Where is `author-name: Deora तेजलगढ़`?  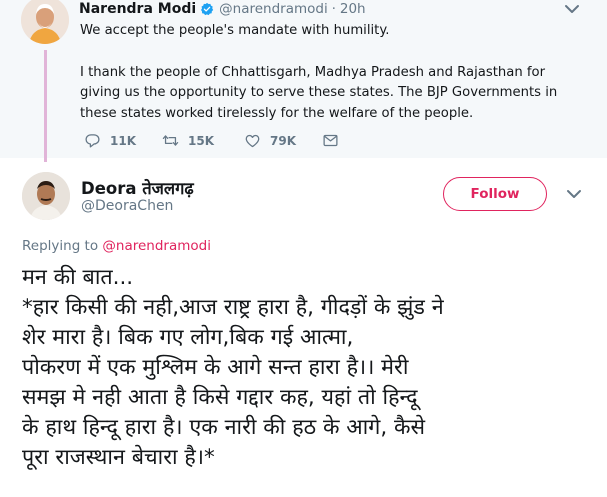 author-name: Deora तेजलगढ़ is located at coordinates (137, 187).